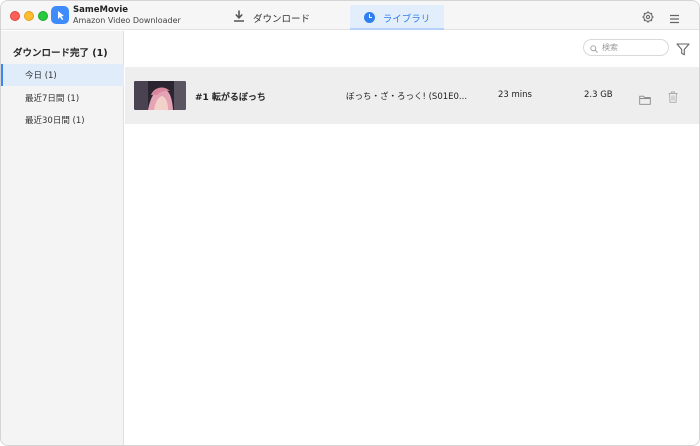 The width and height of the screenshot is (700, 446). What do you see at coordinates (29, 16) in the screenshot?
I see `minimize-window-button` at bounding box center [29, 16].